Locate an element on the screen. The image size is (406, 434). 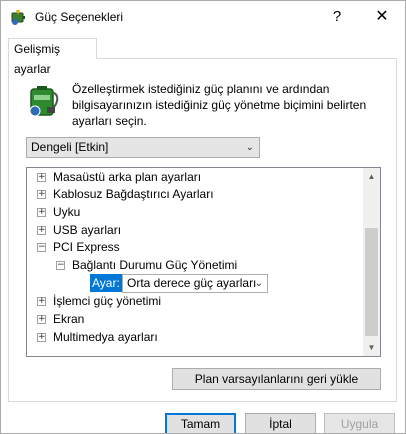
tree-item-label: İşlemci güç yönetimi is located at coordinates (107, 301).